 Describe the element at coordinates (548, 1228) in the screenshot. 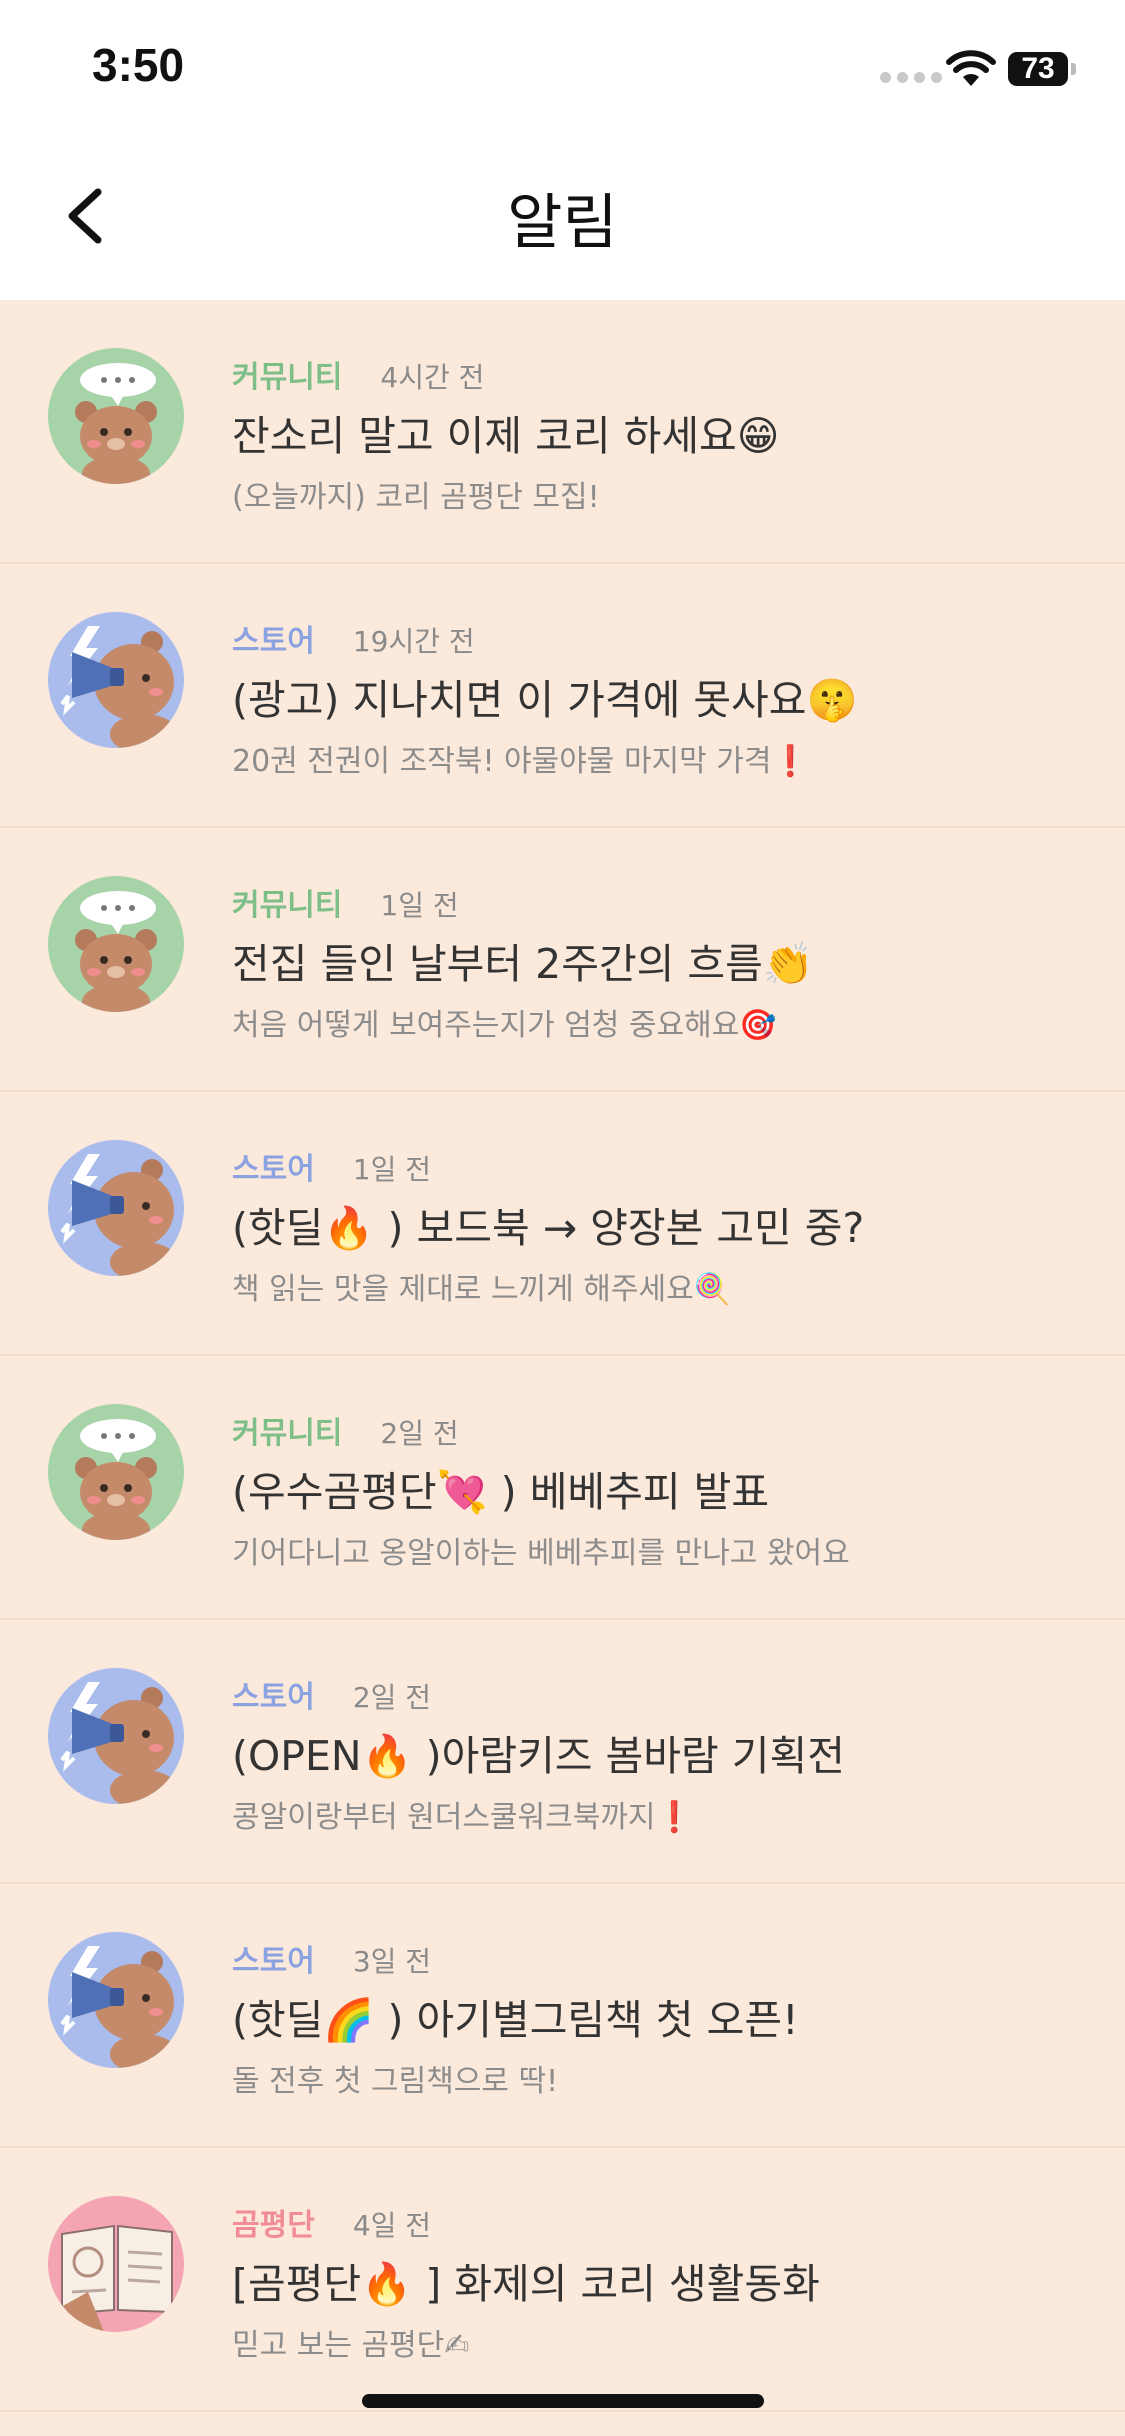

I see `notification-title: (핫딜🔥 ) 보드북 → 양장본 고민 중?` at that location.